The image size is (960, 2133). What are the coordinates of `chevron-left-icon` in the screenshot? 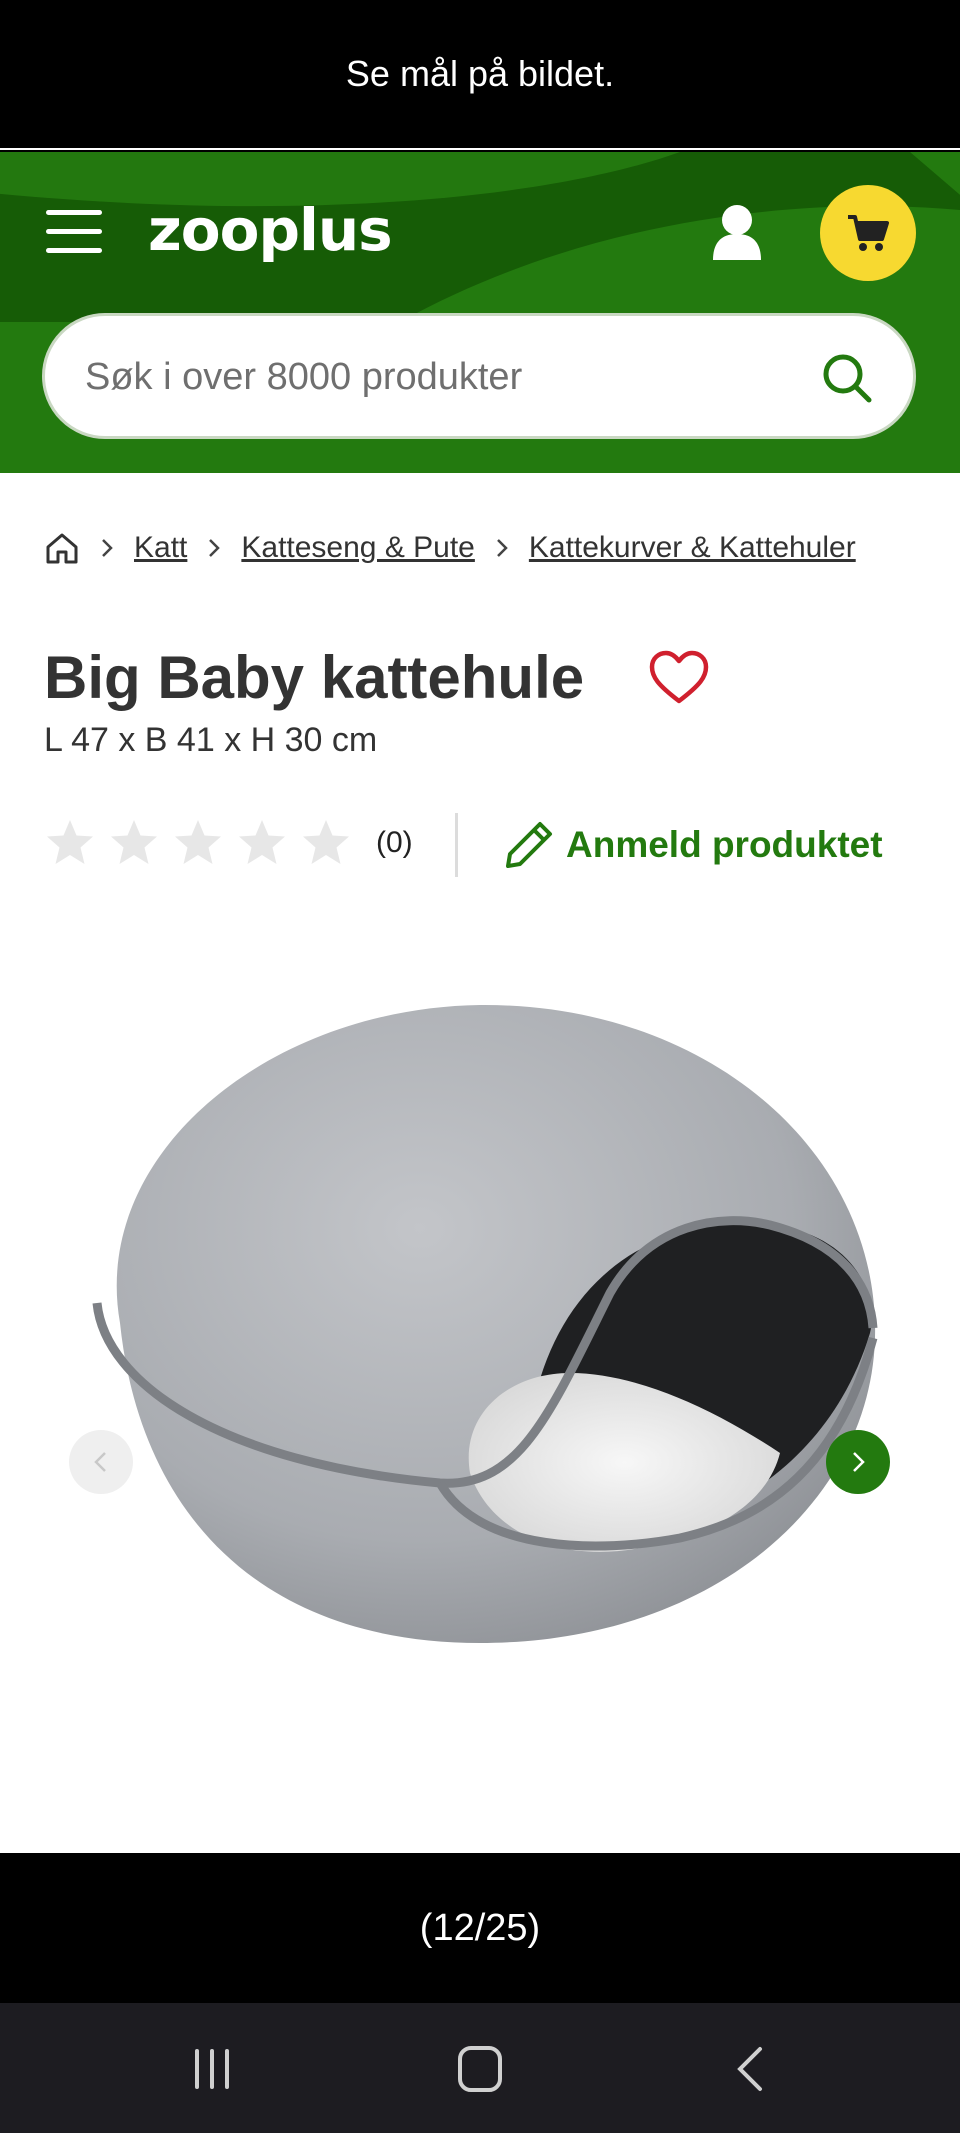 It's located at (100, 1462).